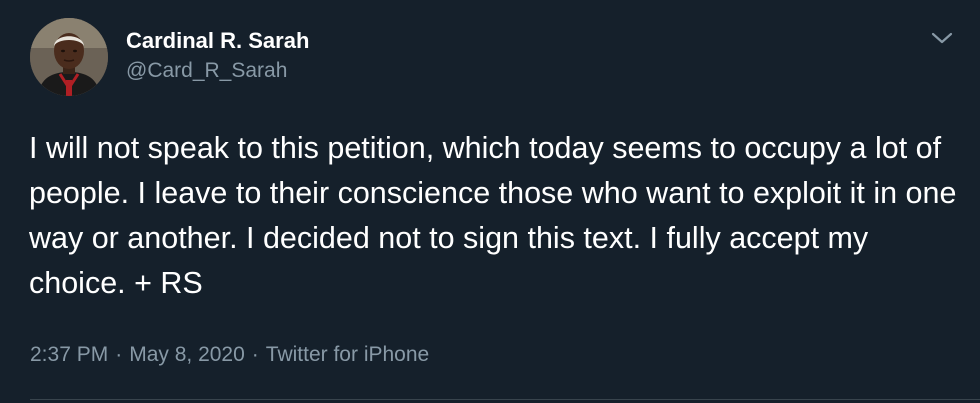  What do you see at coordinates (206, 71) in the screenshot?
I see `author-handle: @Card_R_Sarah` at bounding box center [206, 71].